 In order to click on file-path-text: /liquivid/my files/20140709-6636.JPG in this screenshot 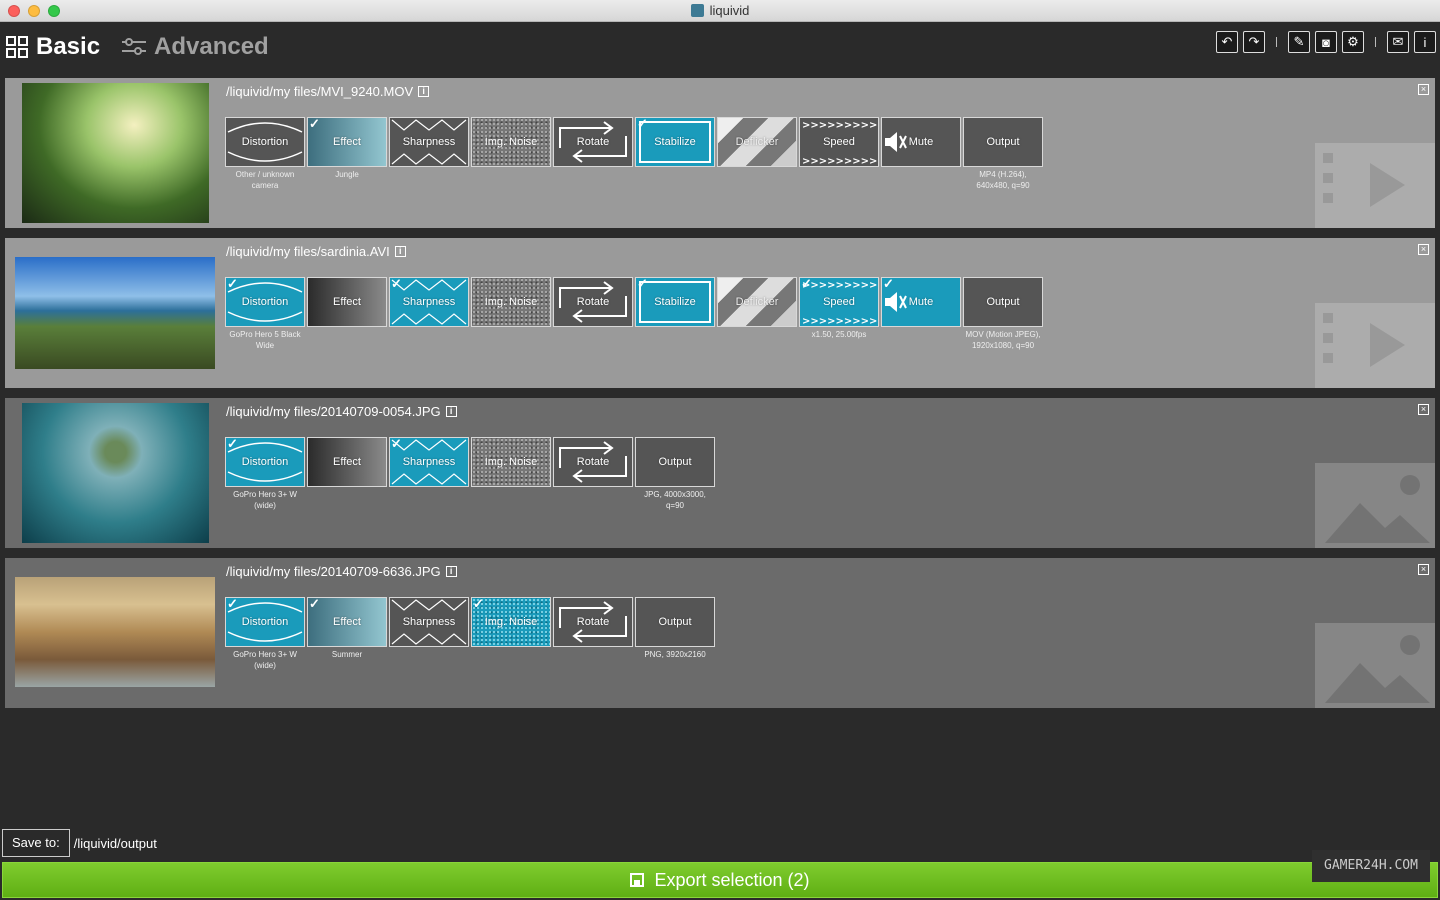, I will do `click(333, 571)`.